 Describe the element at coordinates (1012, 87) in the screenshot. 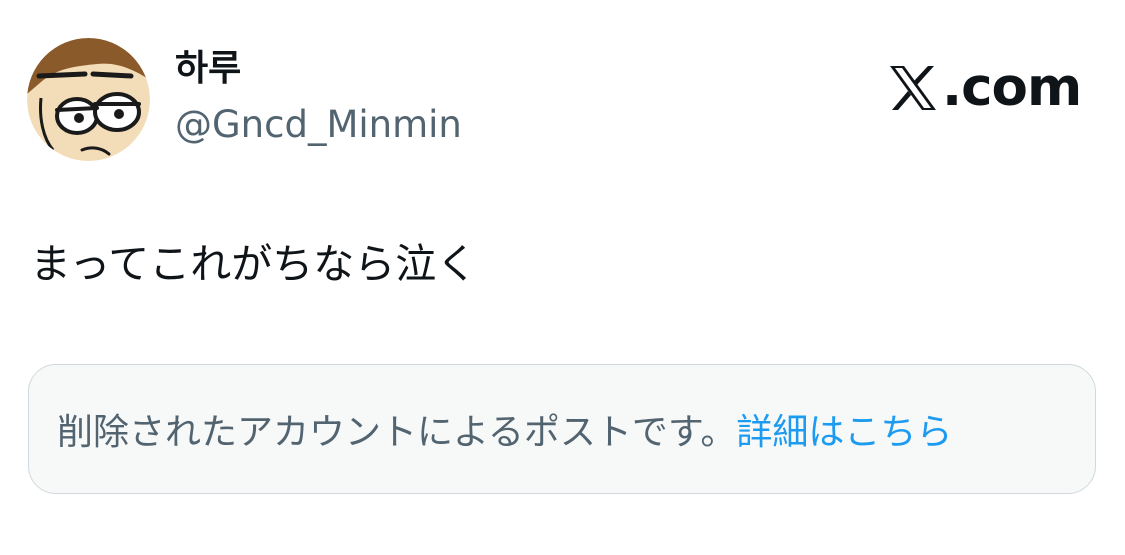

I see `brand-domain-label: .com` at that location.